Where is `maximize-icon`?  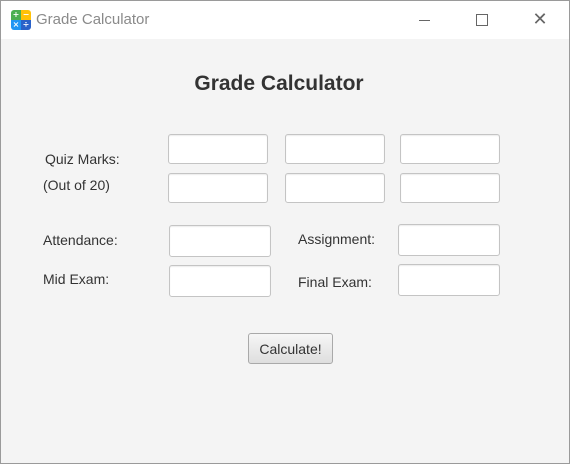 maximize-icon is located at coordinates (482, 20).